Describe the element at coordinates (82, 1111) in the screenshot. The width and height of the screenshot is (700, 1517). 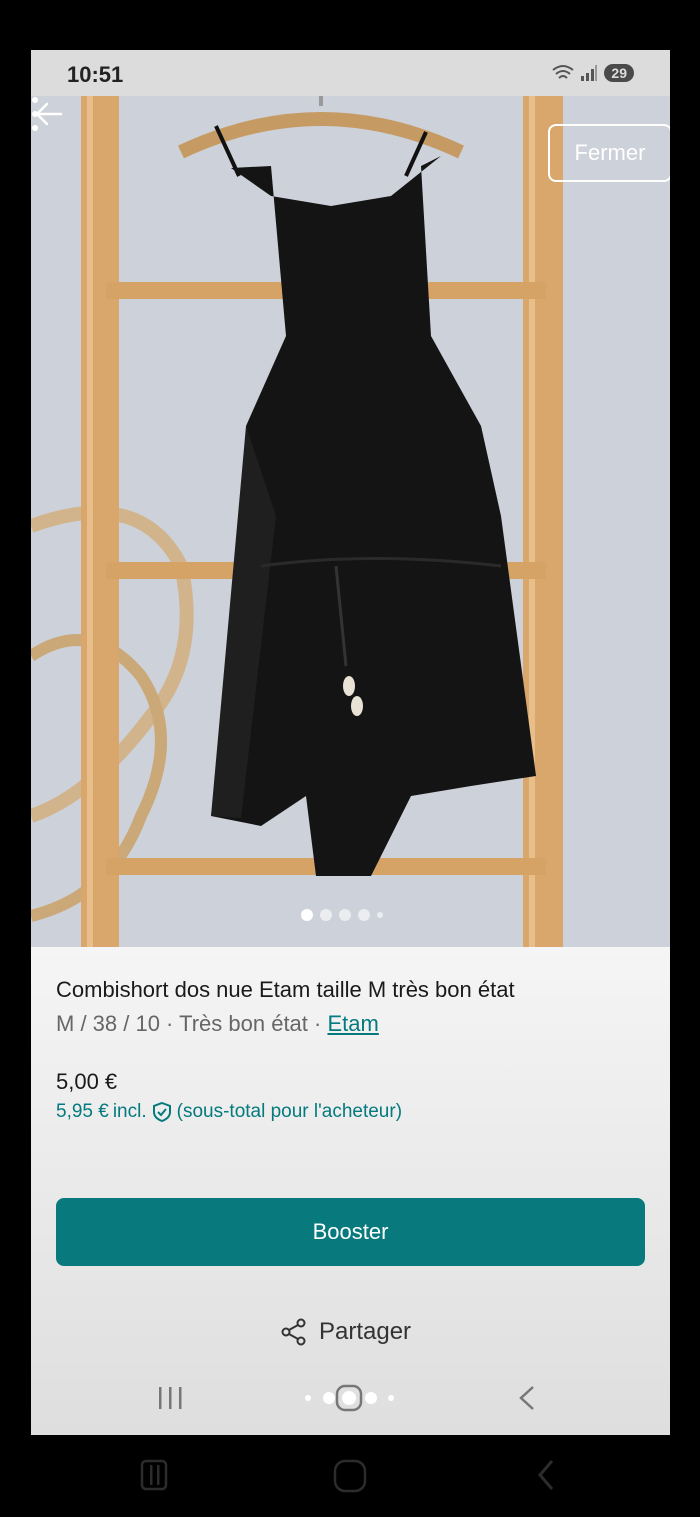
I see `total-price: 5,95 €` at that location.